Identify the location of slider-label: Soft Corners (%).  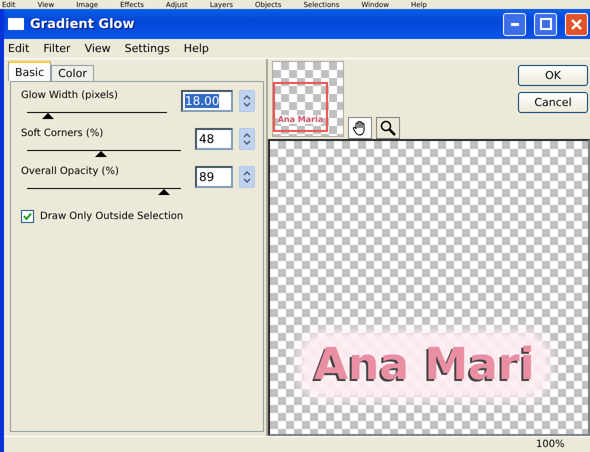
(62, 133).